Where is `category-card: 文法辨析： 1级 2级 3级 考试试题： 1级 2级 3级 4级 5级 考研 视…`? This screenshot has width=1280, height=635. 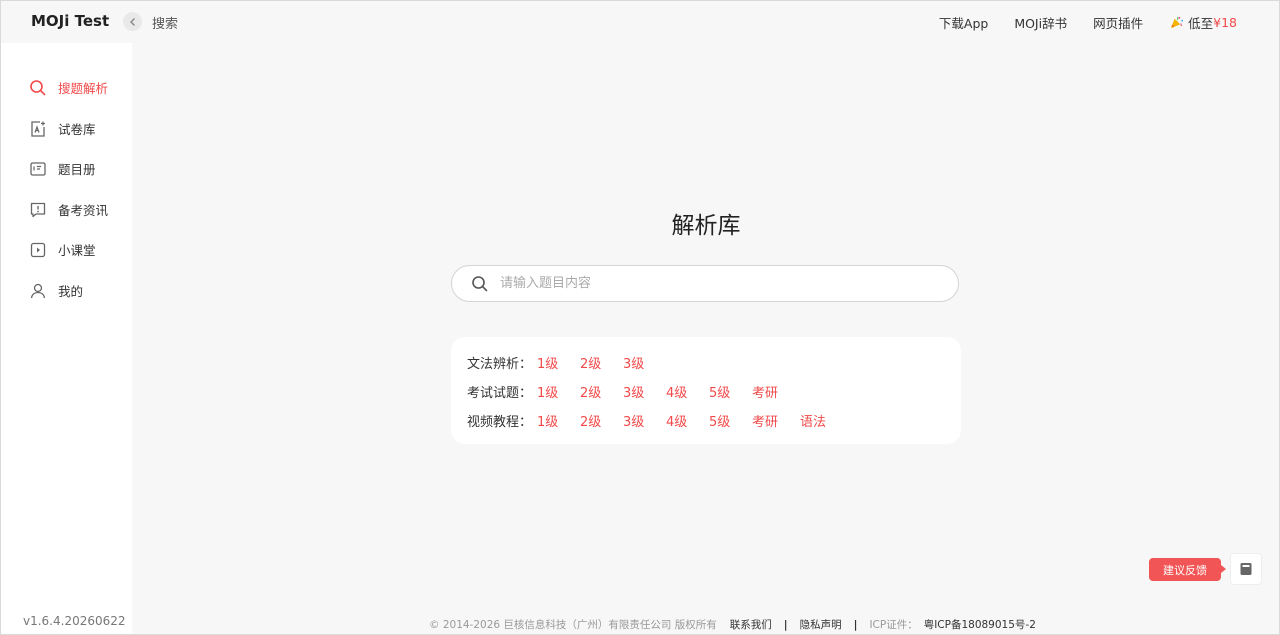
category-card: 文法辨析： 1级 2级 3级 考试试题： 1级 2级 3级 4级 5级 考研 视… is located at coordinates (706, 390).